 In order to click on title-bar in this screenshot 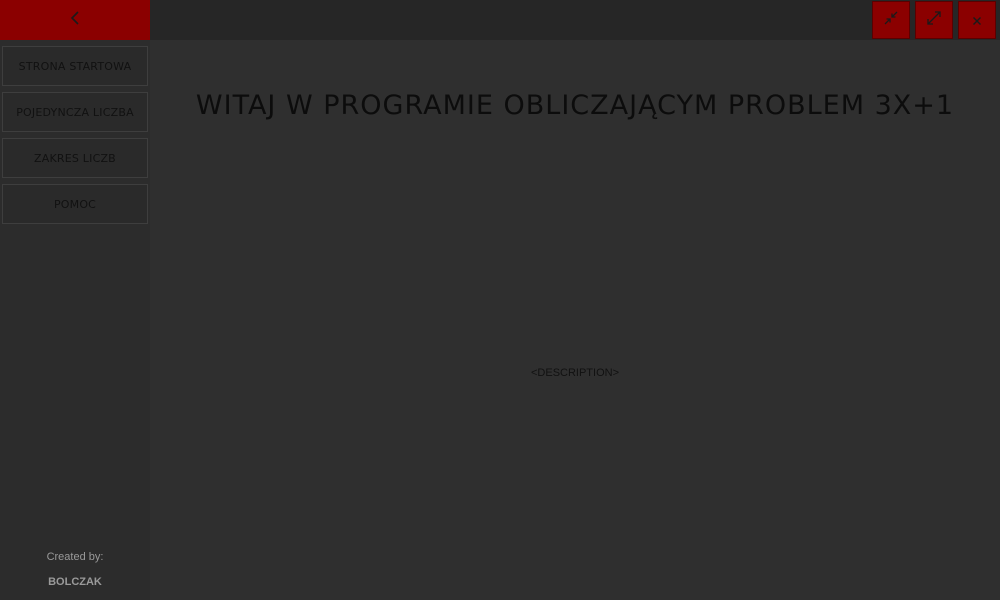, I will do `click(575, 20)`.